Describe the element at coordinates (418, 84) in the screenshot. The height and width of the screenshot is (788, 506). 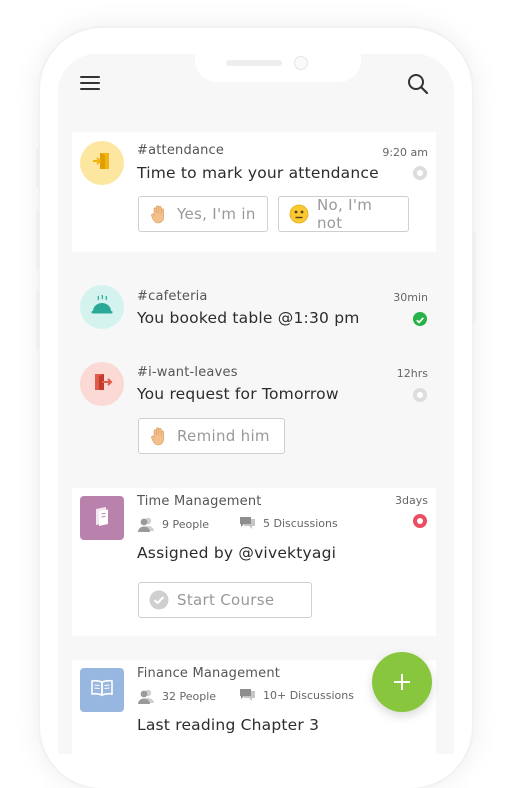
I see `search-icon` at that location.